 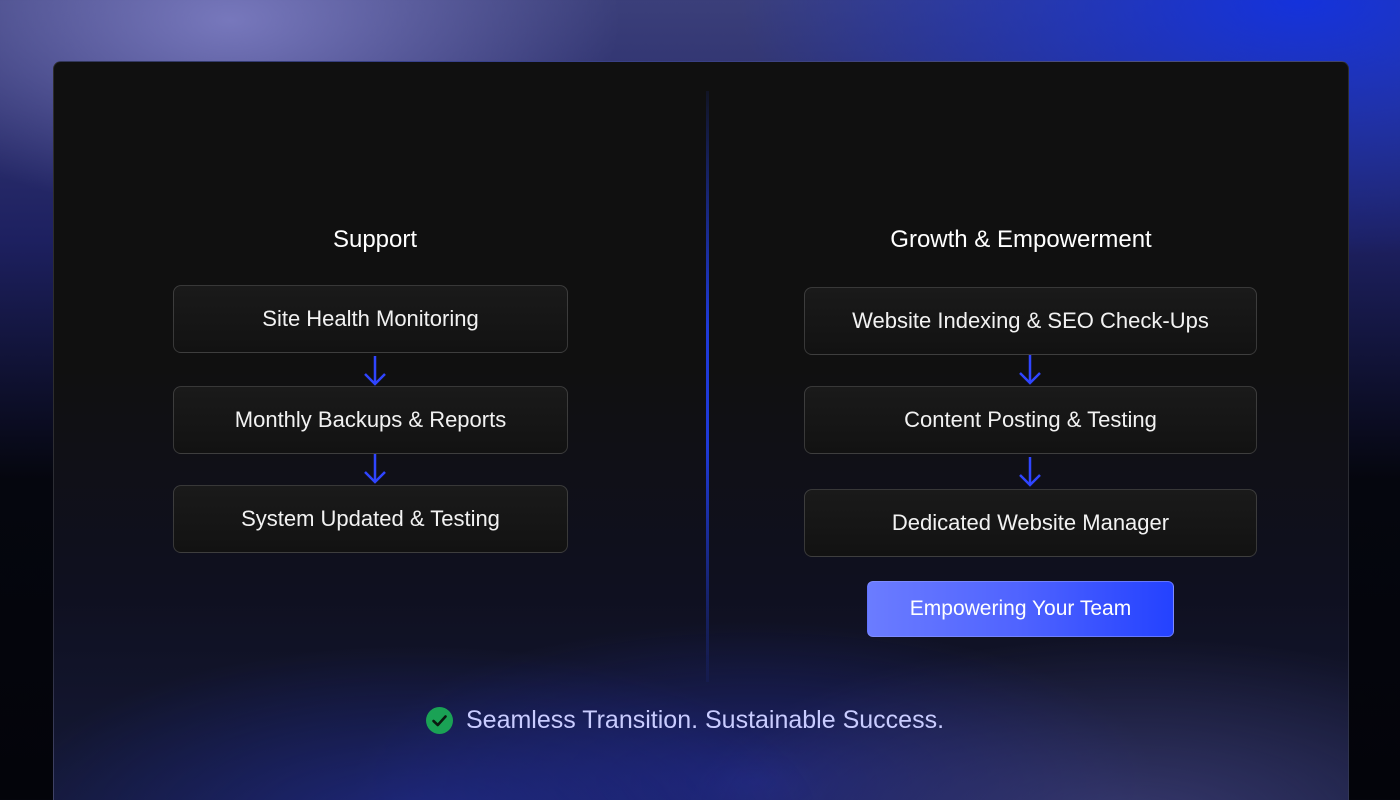 What do you see at coordinates (1030, 321) in the screenshot?
I see `growth-step-seo: Website Indexing & SEO Check-Ups` at bounding box center [1030, 321].